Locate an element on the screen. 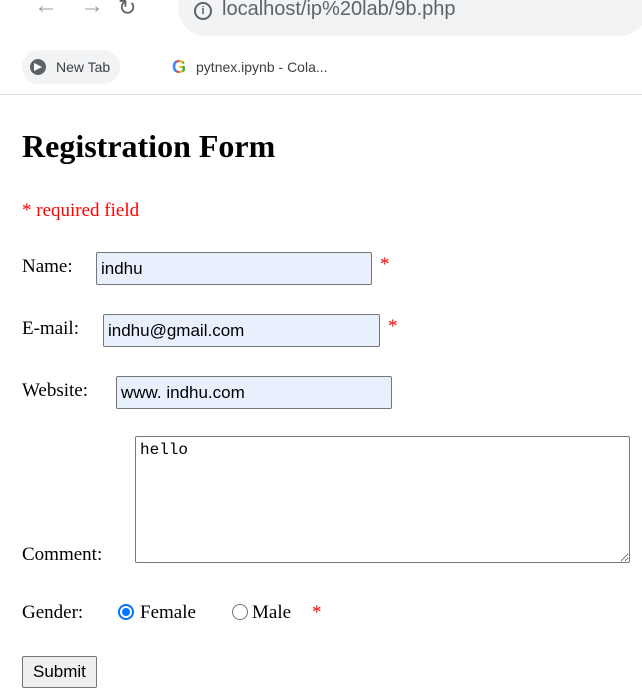  info-icon: i is located at coordinates (203, 11).